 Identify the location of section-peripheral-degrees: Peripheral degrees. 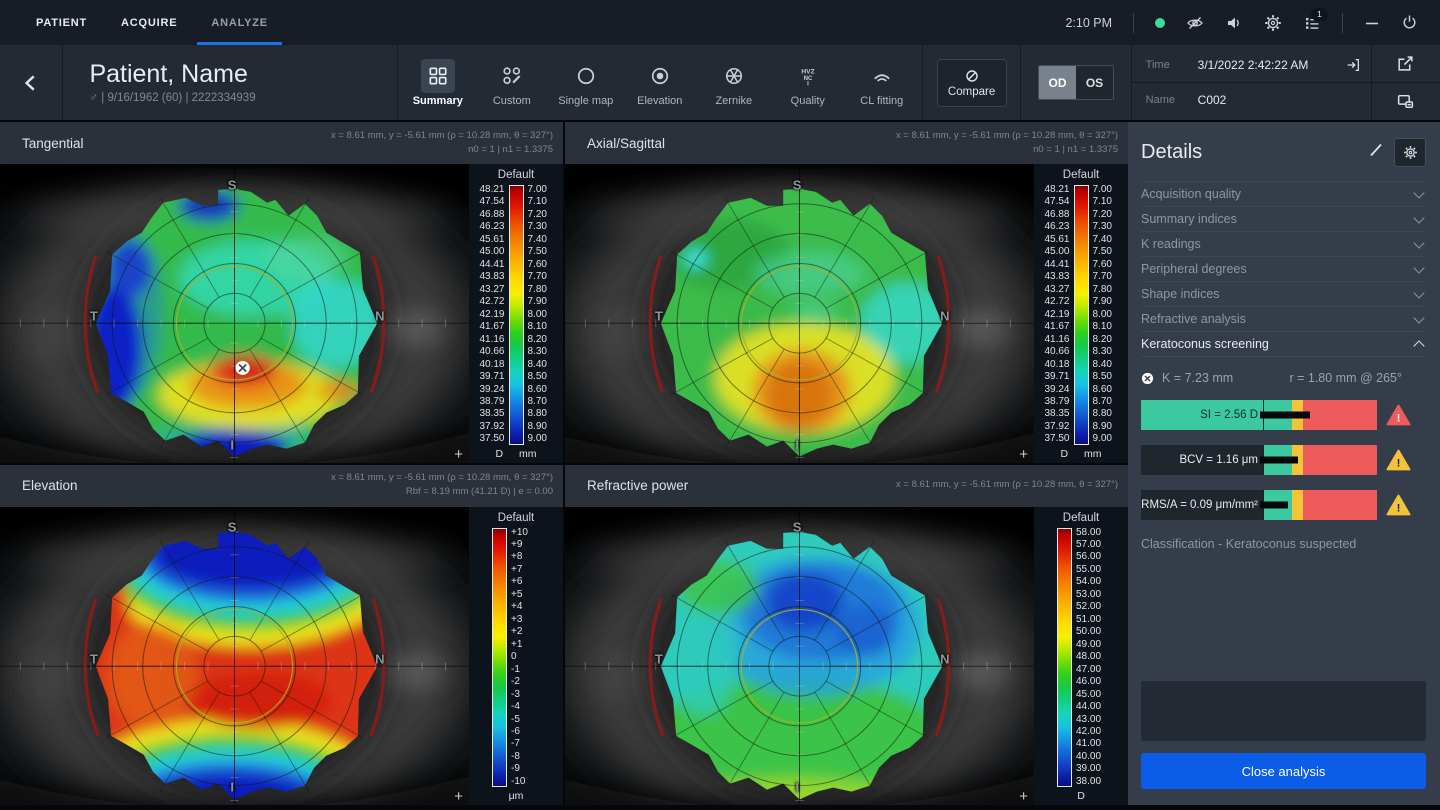
(1283, 269).